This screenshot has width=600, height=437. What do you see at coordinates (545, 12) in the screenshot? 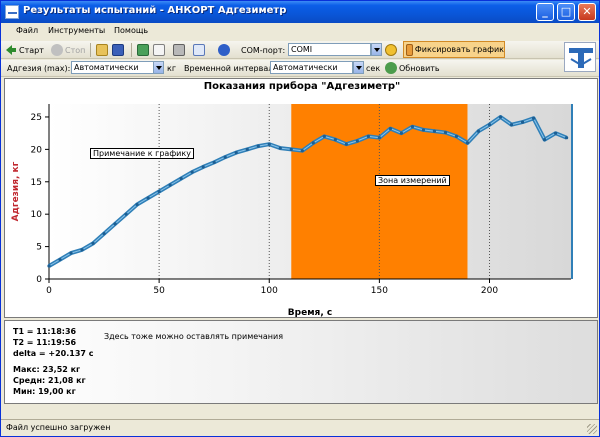
I see `minimize-button: _` at bounding box center [545, 12].